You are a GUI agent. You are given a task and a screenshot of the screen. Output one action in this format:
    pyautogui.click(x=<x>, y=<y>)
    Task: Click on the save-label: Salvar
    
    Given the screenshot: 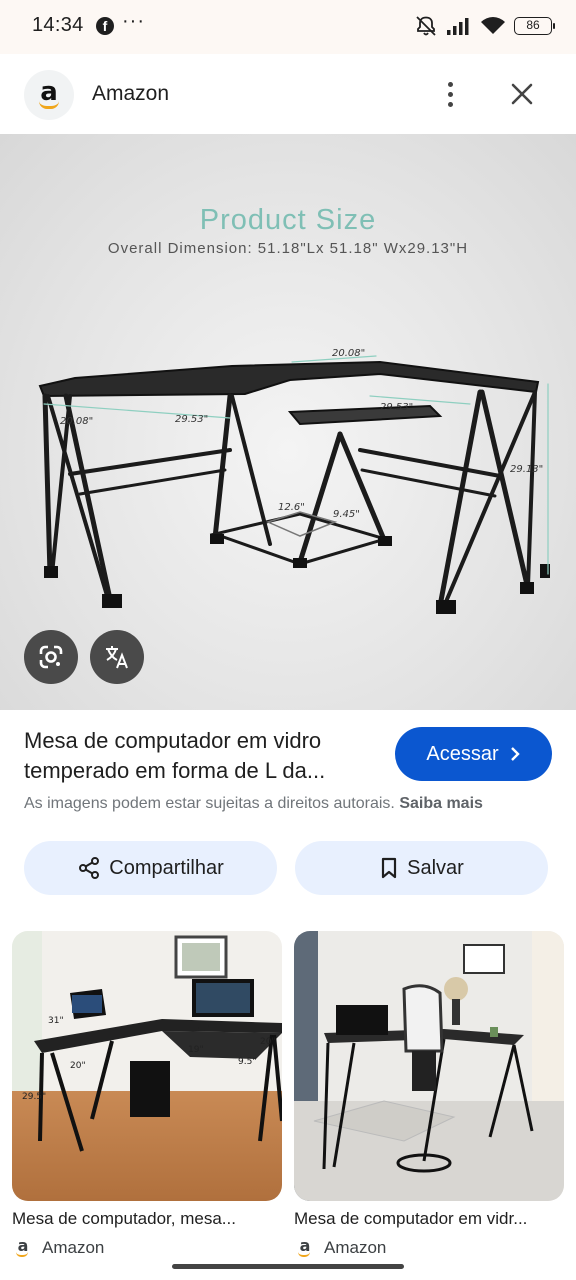 What is the action you would take?
    pyautogui.click(x=435, y=867)
    